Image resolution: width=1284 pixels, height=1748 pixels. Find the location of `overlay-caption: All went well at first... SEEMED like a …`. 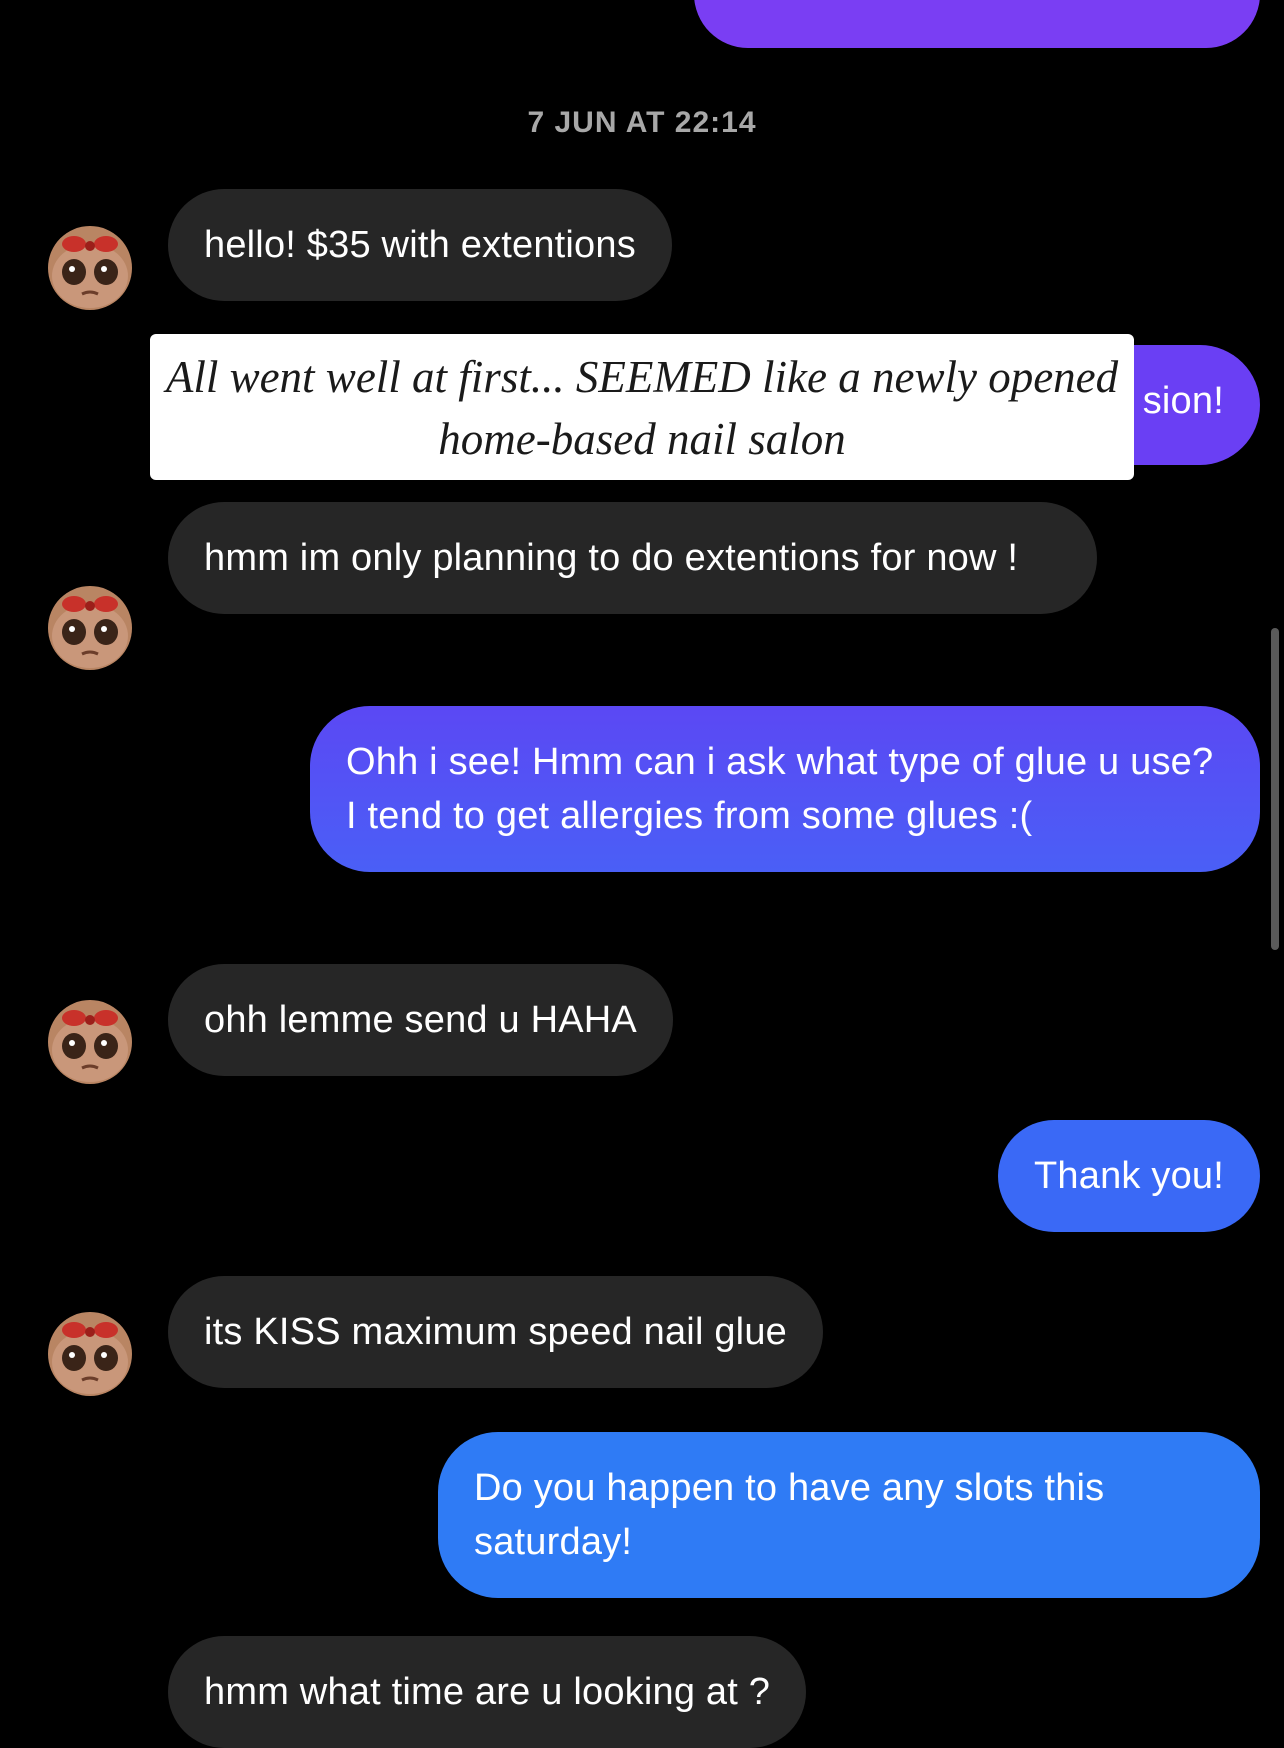

overlay-caption: All went well at first... SEEMED like a … is located at coordinates (642, 407).